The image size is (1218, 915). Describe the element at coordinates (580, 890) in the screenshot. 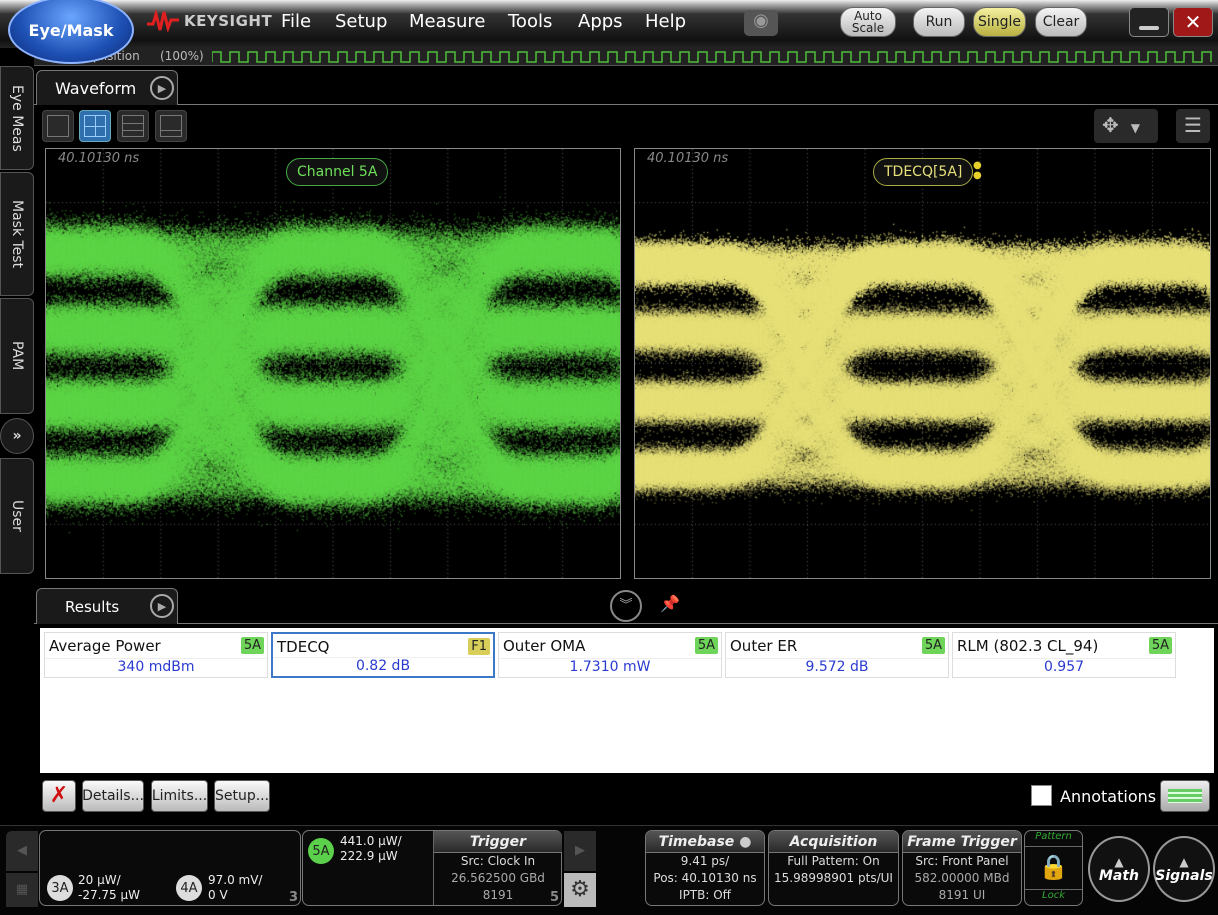

I see `settings-gear-icon: ⚙` at that location.